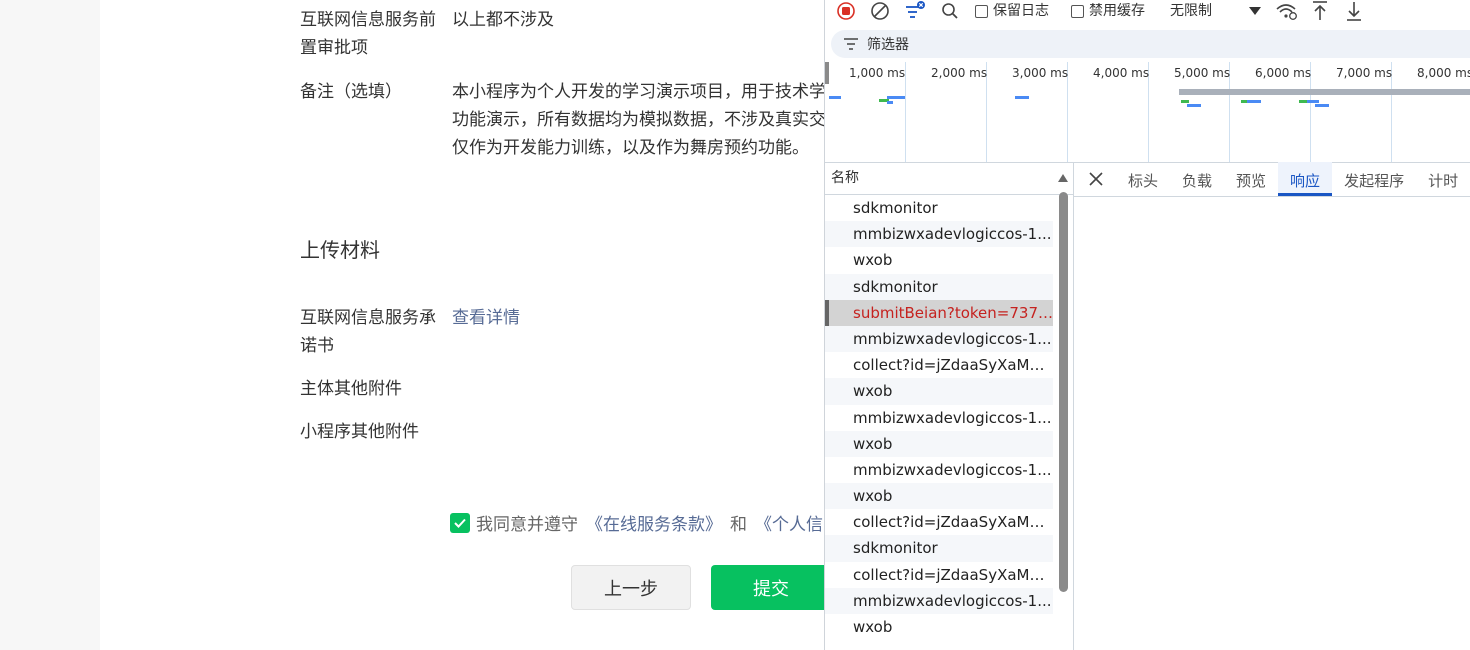 The height and width of the screenshot is (650, 1470). I want to click on timeline-drag-handle, so click(827, 73).